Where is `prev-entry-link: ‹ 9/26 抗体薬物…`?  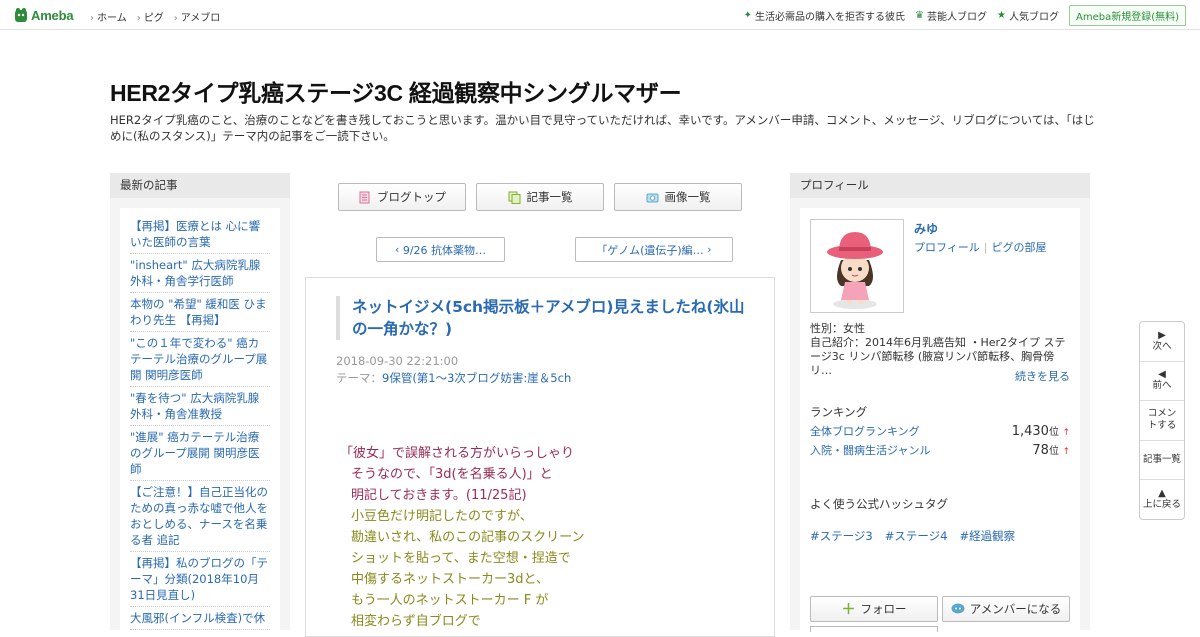 prev-entry-link: ‹ 9/26 抗体薬物… is located at coordinates (440, 249).